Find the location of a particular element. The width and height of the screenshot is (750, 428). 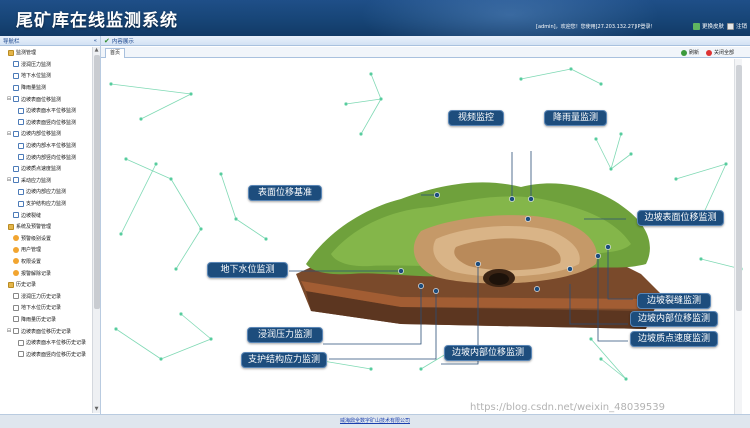

sidebar-item: 边坡质点速度监测 is located at coordinates (46, 169).